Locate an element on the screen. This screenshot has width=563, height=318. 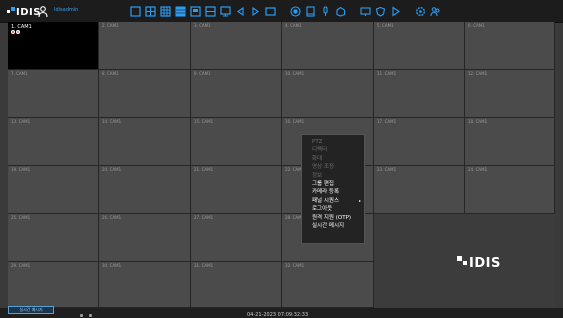
context-menu-item: 원격 지원 (OTP) is located at coordinates (333, 218).